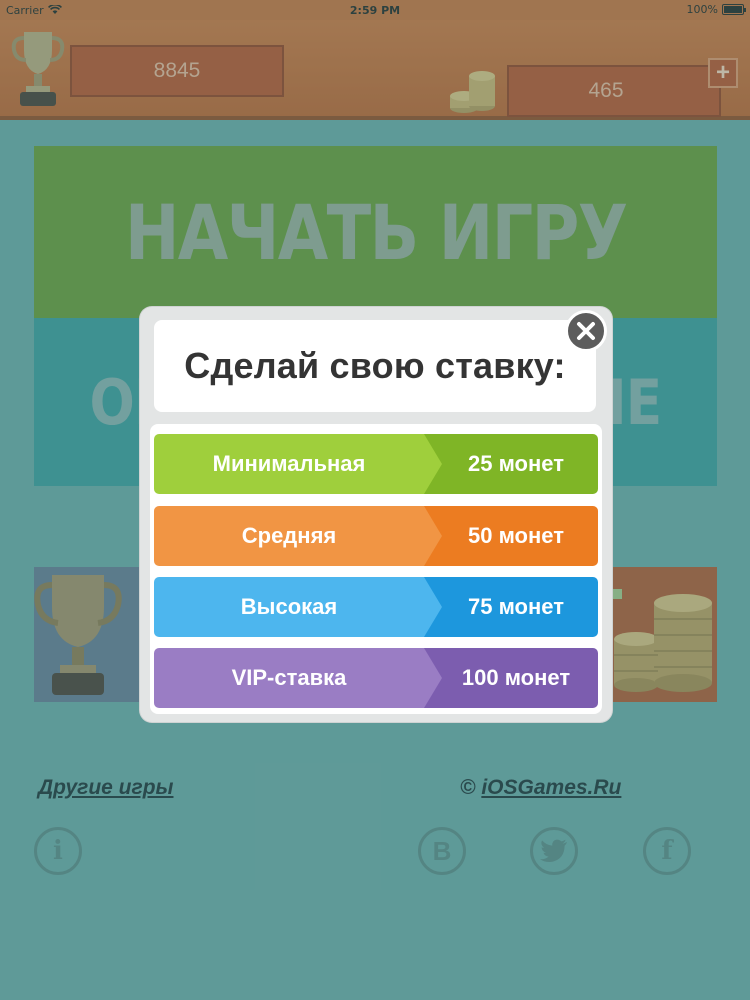 This screenshot has width=750, height=1000. I want to click on bet-price-cell: 25 монет, so click(511, 464).